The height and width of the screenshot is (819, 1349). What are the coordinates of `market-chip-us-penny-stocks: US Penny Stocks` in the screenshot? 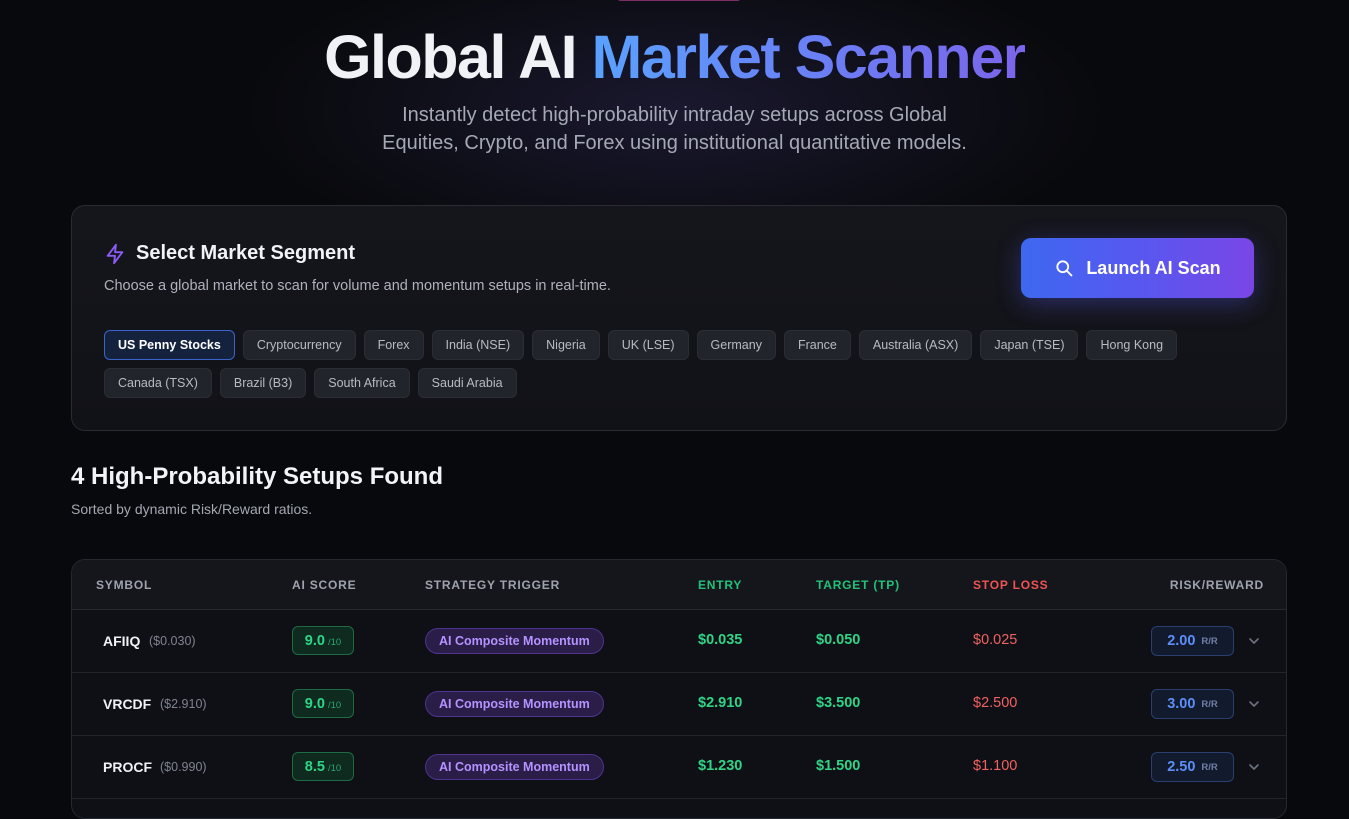 It's located at (169, 345).